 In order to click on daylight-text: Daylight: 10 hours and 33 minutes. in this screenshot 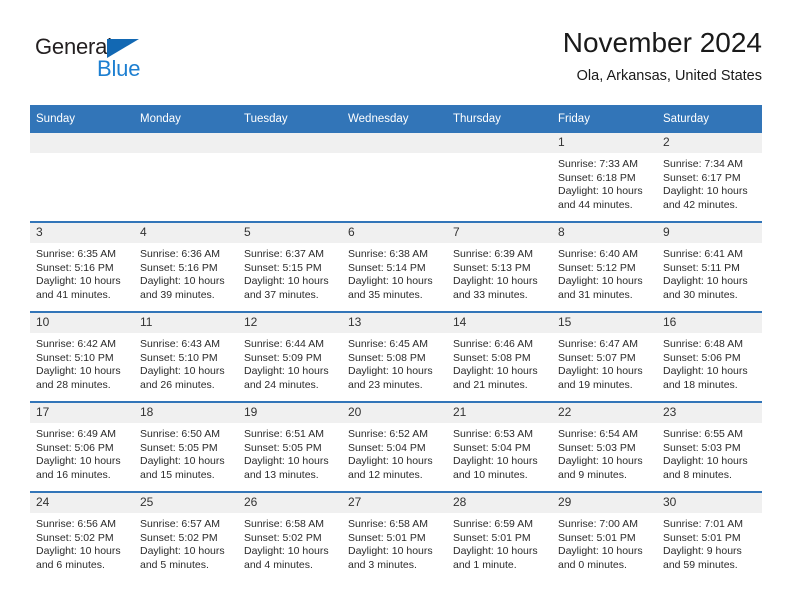, I will do `click(495, 288)`.